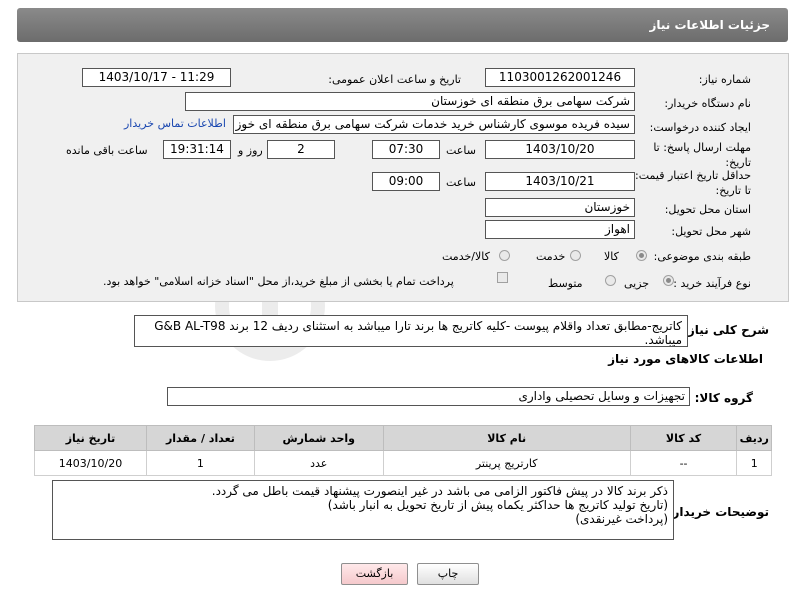  Describe the element at coordinates (560, 149) in the screenshot. I see `deadline-date-field: 1403/10/20` at that location.